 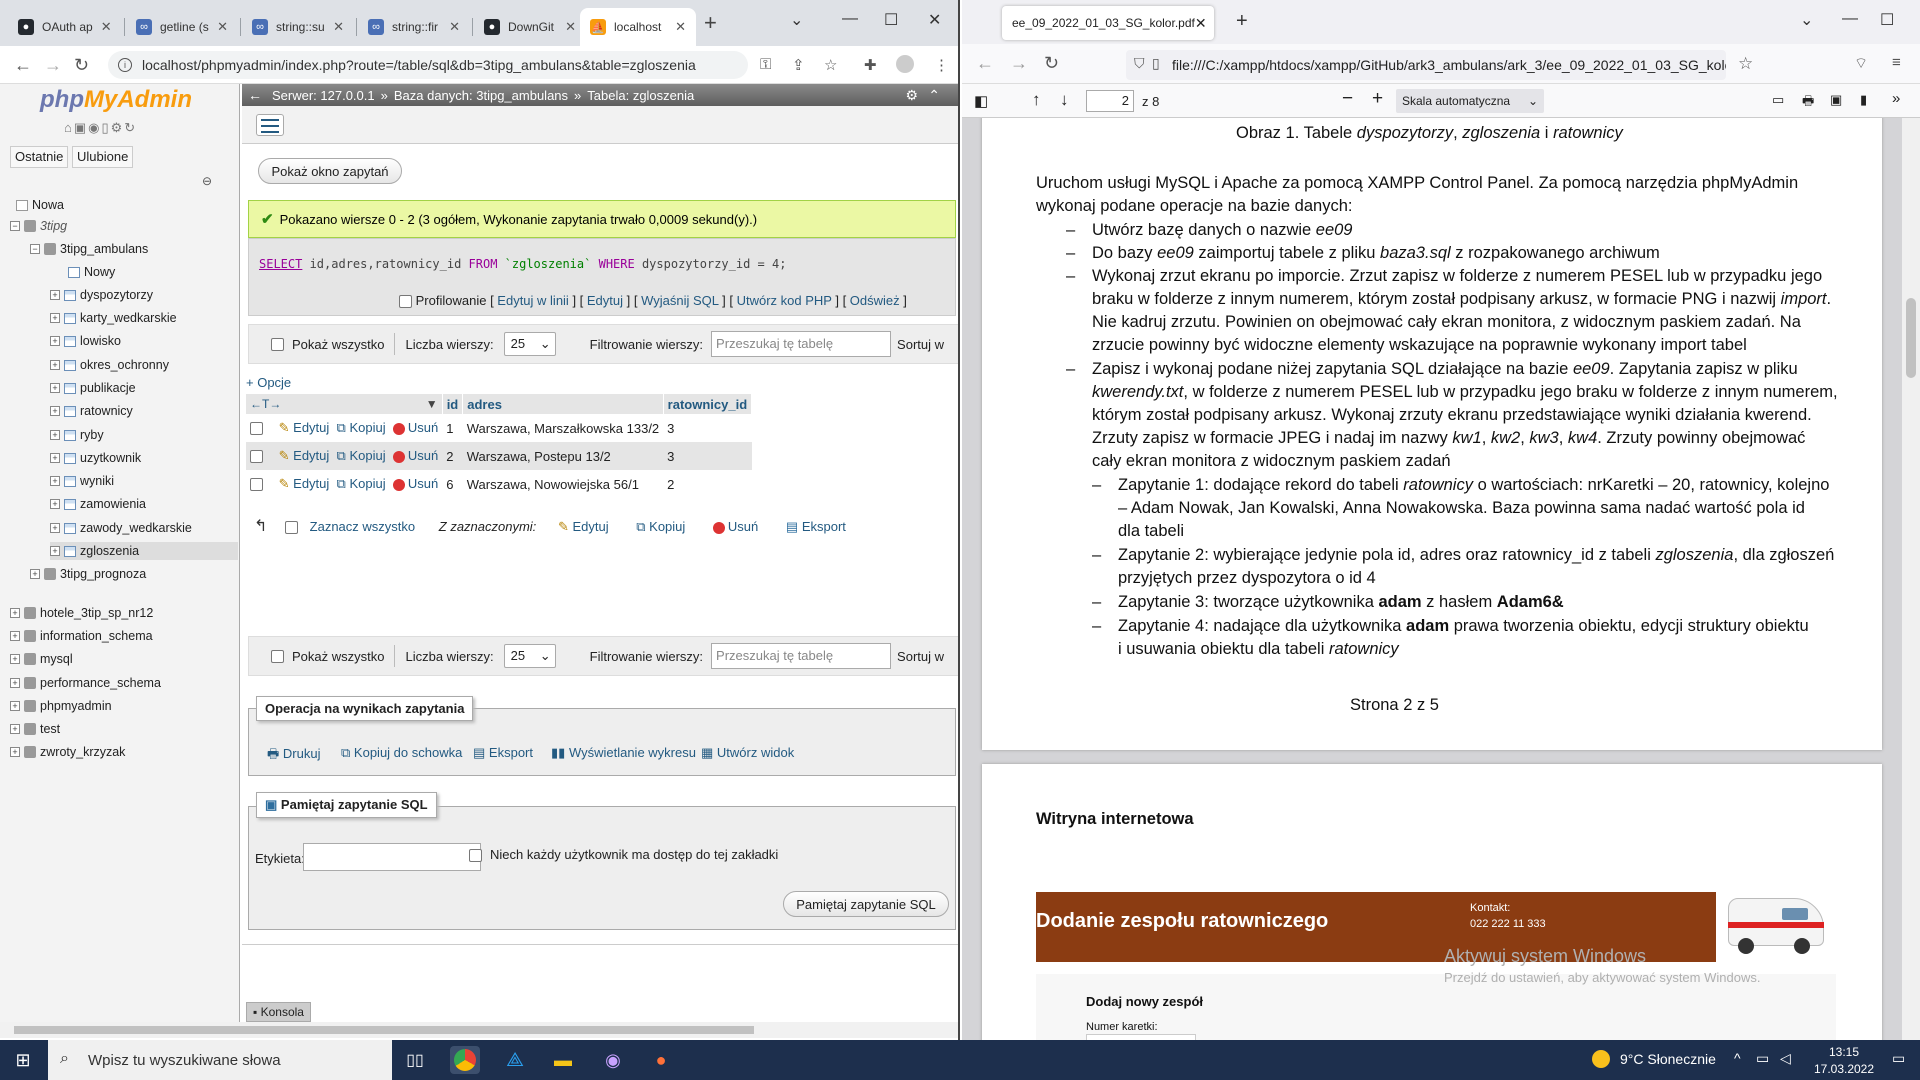 What do you see at coordinates (1347, 99) in the screenshot?
I see `zoom-out-icon: −` at bounding box center [1347, 99].